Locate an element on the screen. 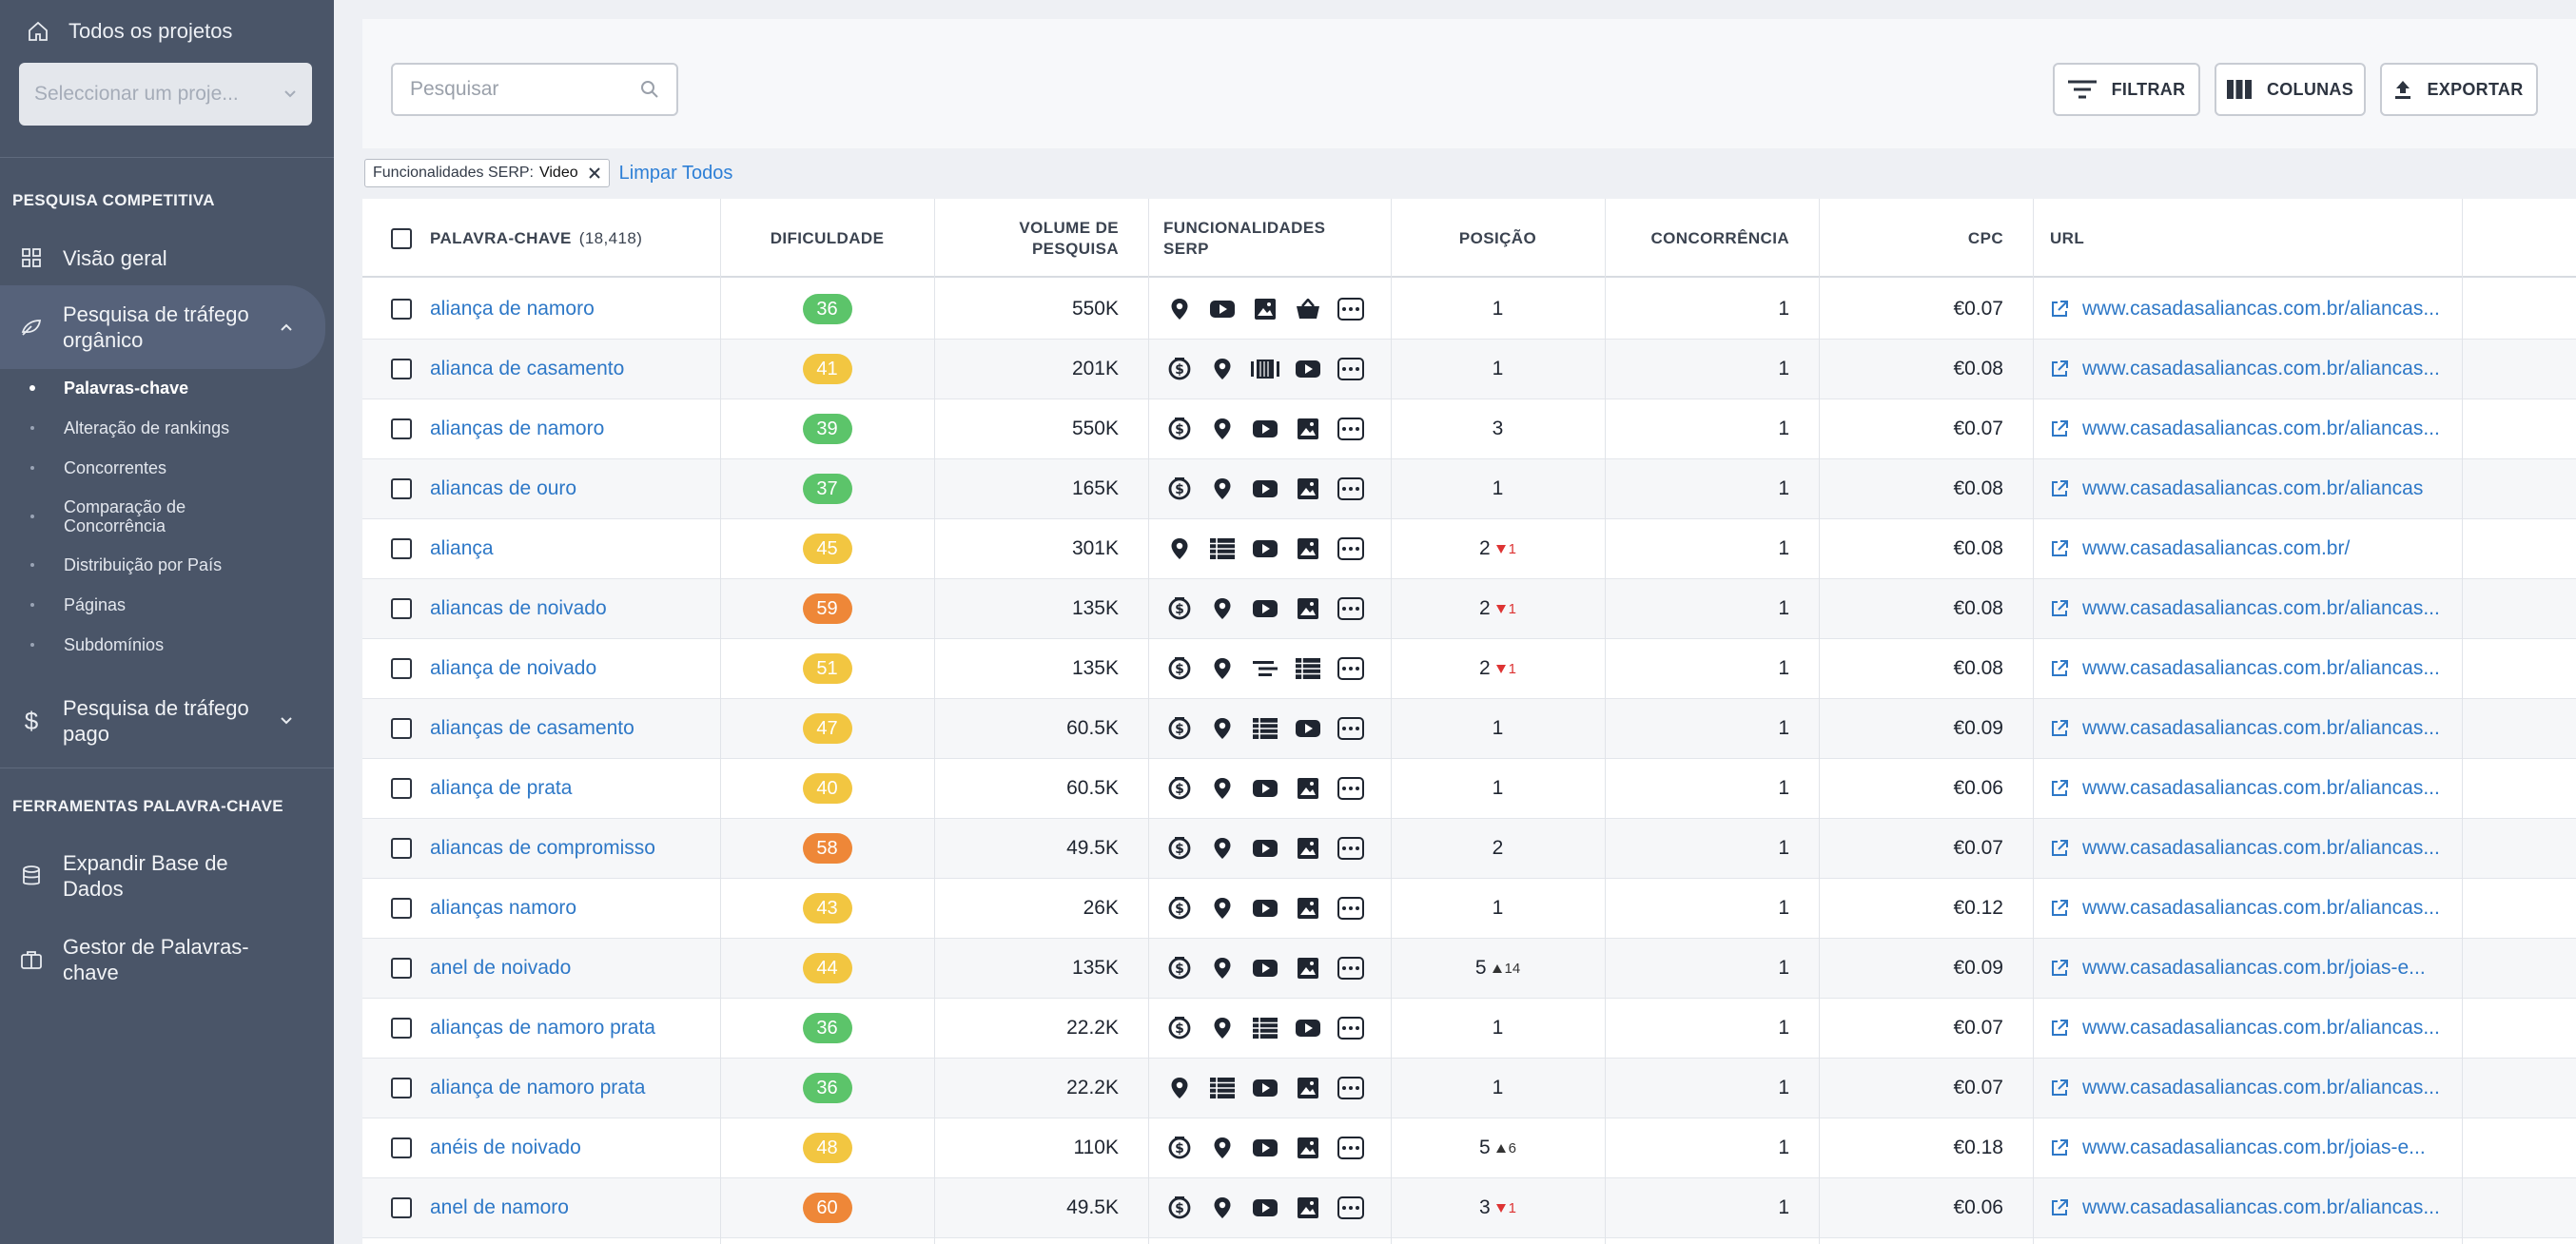  filter-chip: Funcionalidades SERP: Video is located at coordinates (487, 173).